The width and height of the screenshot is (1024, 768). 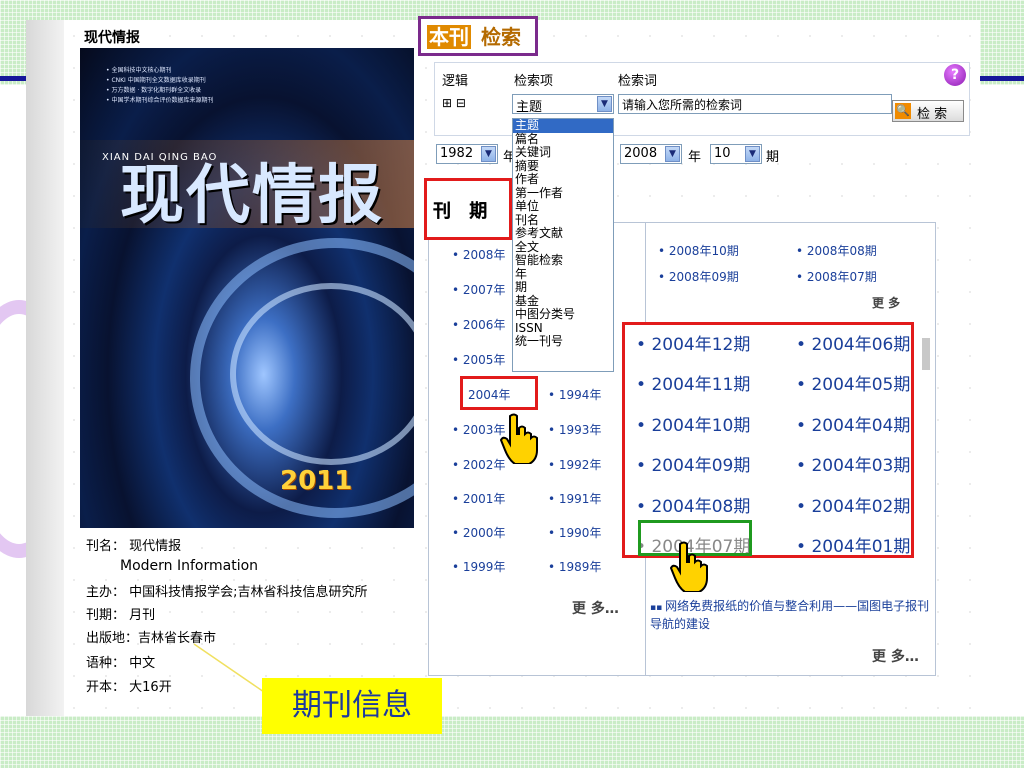 What do you see at coordinates (112, 638) in the screenshot?
I see `info-place-label: 出版地：` at bounding box center [112, 638].